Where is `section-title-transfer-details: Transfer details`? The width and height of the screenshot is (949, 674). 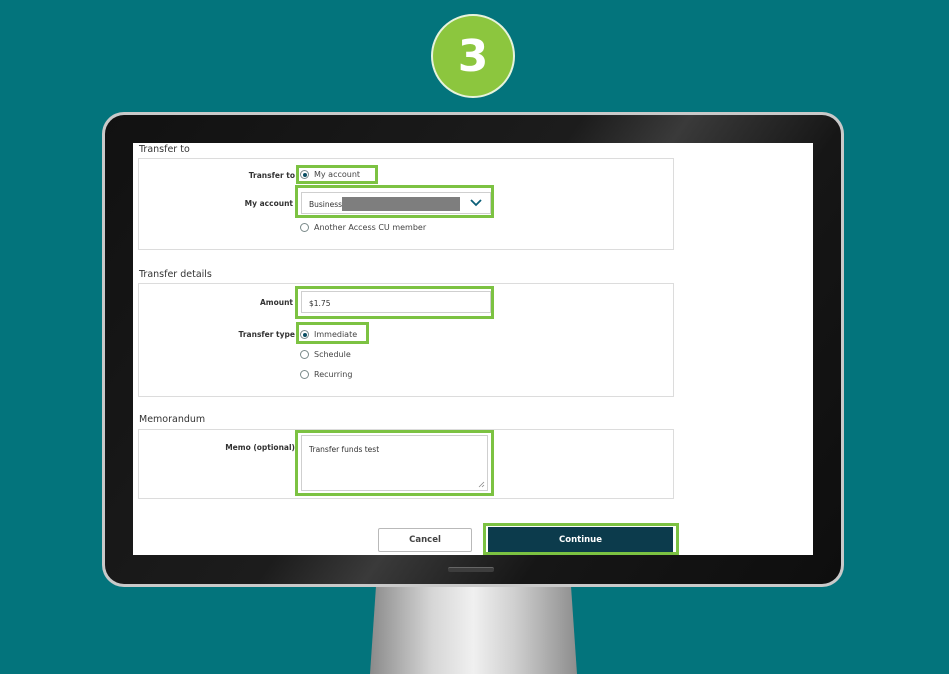
section-title-transfer-details: Transfer details is located at coordinates (175, 274).